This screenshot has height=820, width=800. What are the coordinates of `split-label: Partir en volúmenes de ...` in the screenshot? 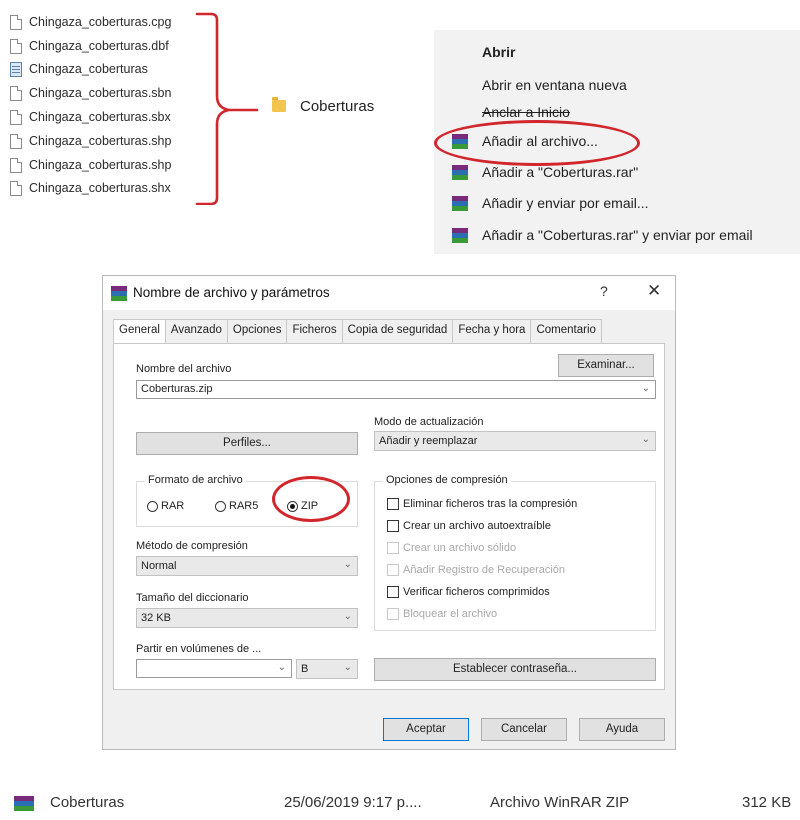 It's located at (199, 649).